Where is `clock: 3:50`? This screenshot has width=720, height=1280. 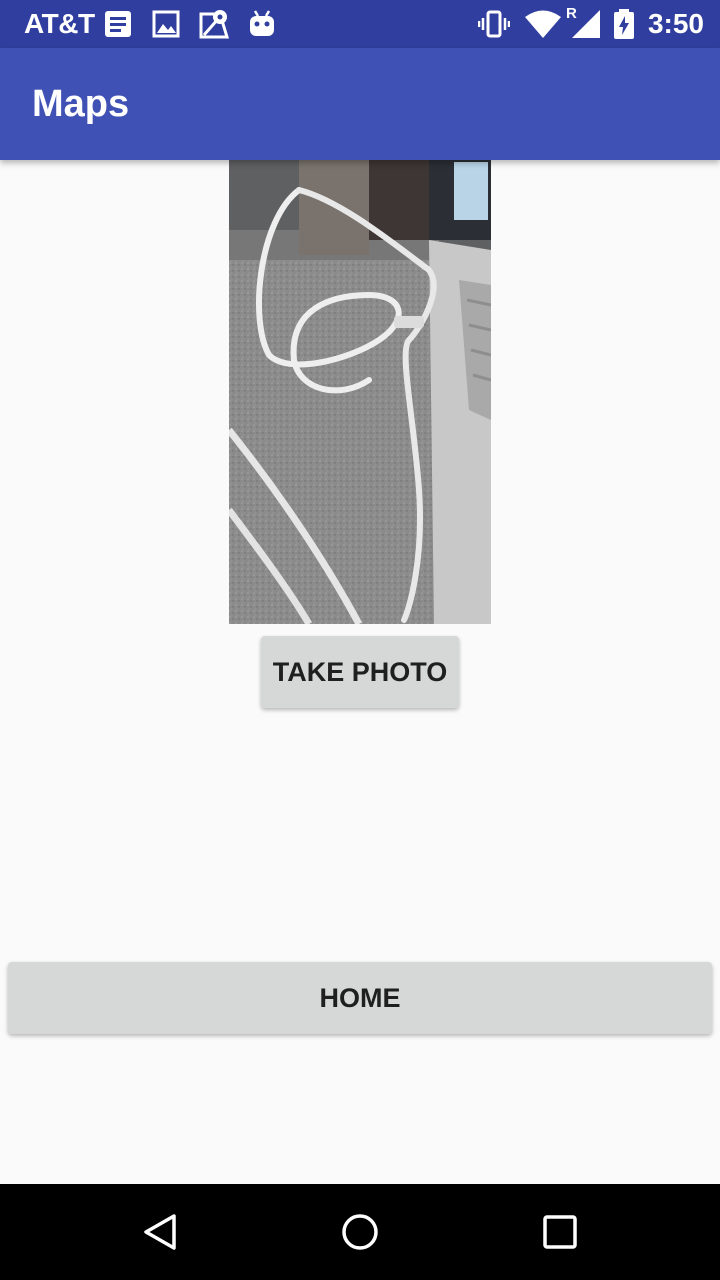
clock: 3:50 is located at coordinates (675, 23).